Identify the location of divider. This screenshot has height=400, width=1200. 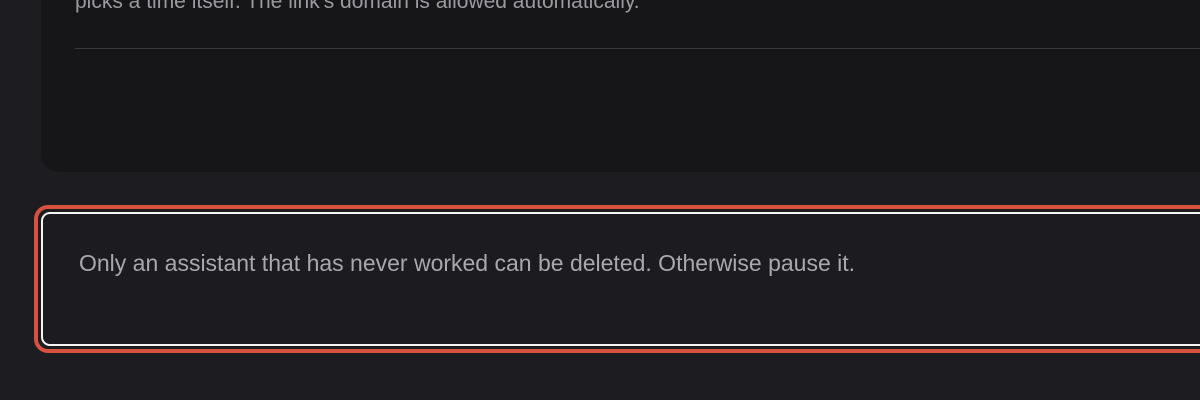
(637, 48).